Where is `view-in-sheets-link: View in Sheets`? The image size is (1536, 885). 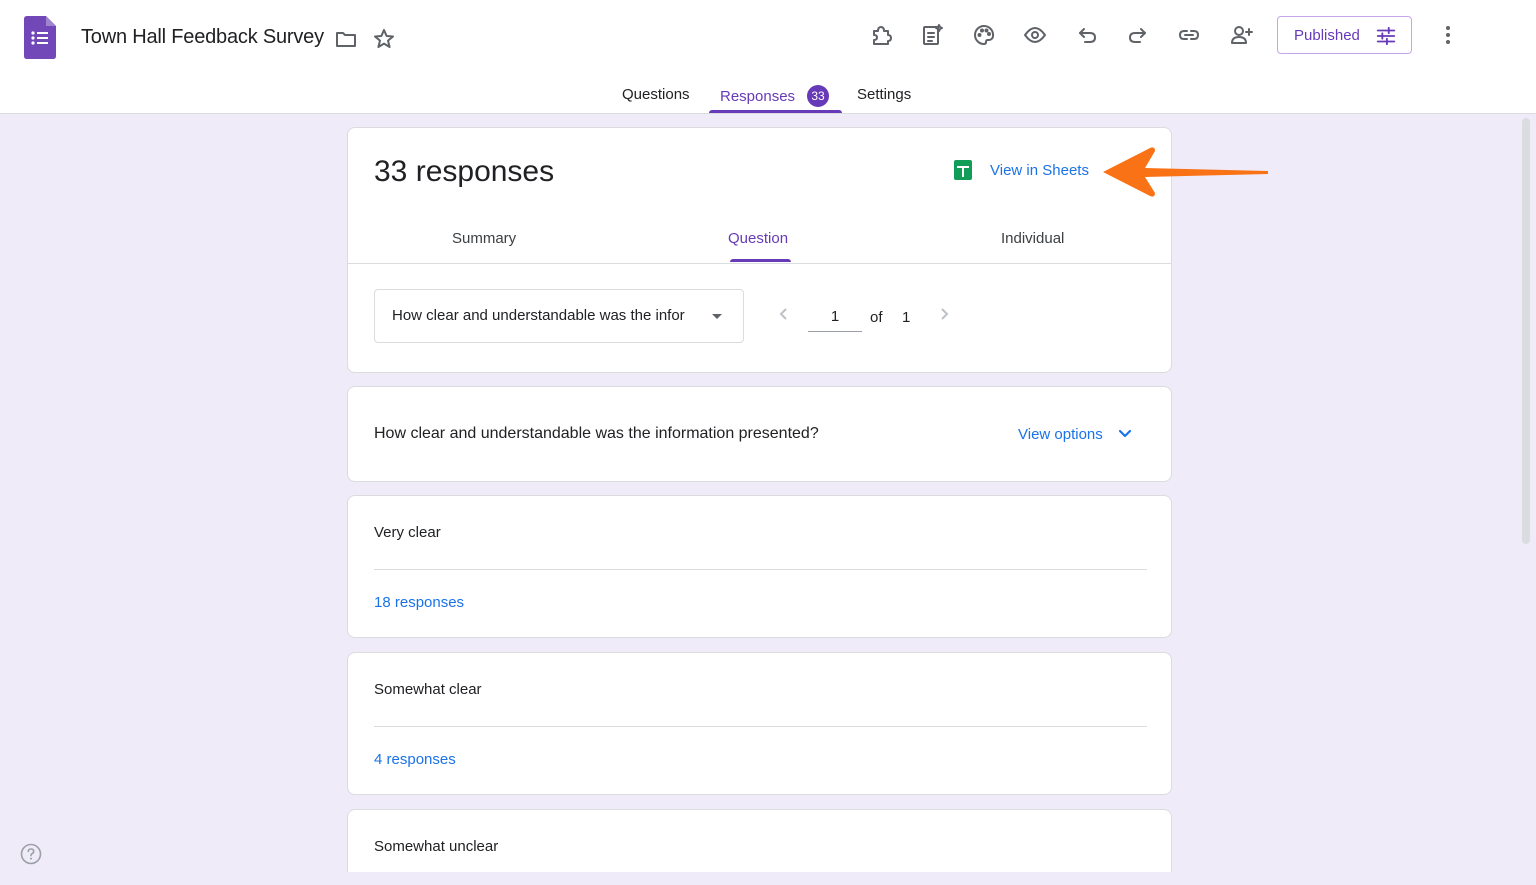 view-in-sheets-link: View in Sheets is located at coordinates (1021, 170).